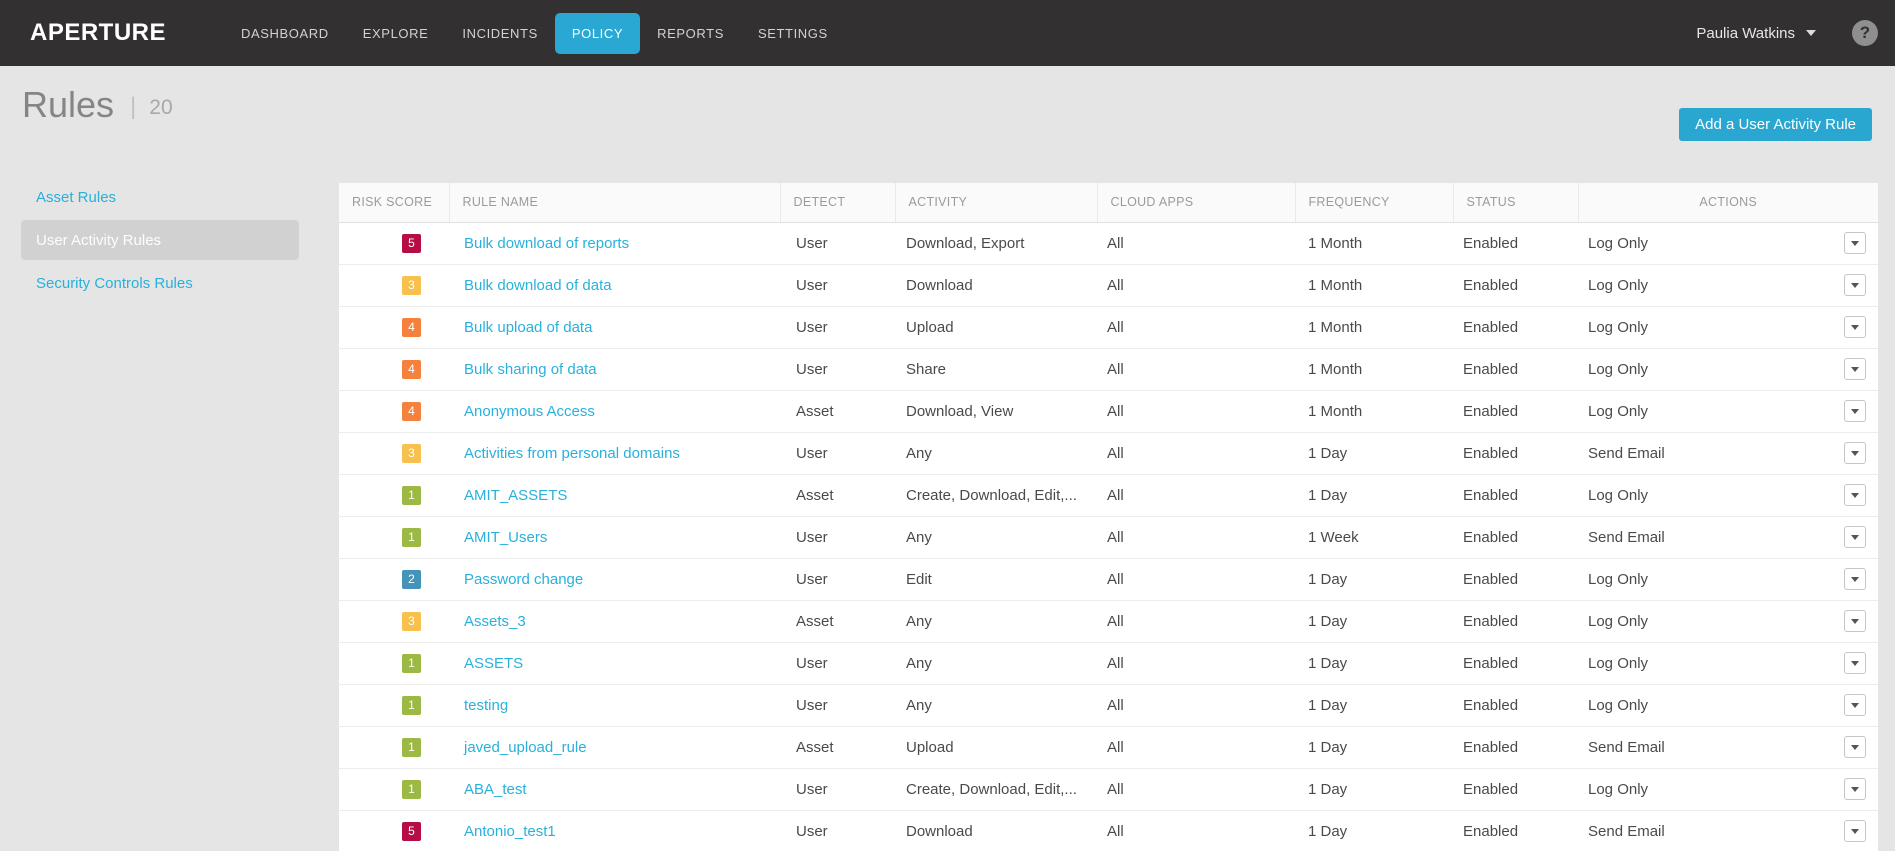 Image resolution: width=1895 pixels, height=851 pixels. I want to click on nav-item-dashboard: DASHBOARD, so click(285, 33).